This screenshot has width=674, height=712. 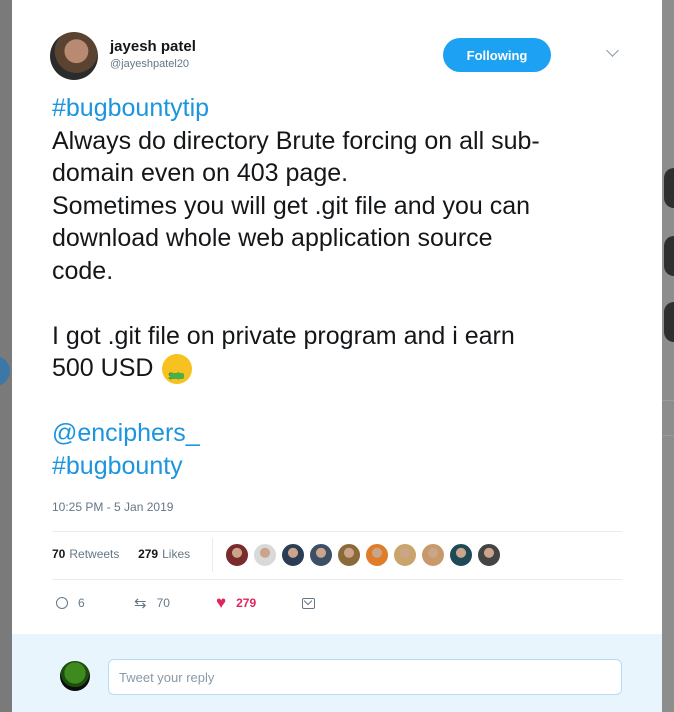 I want to click on liker-avatars, so click(x=365, y=555).